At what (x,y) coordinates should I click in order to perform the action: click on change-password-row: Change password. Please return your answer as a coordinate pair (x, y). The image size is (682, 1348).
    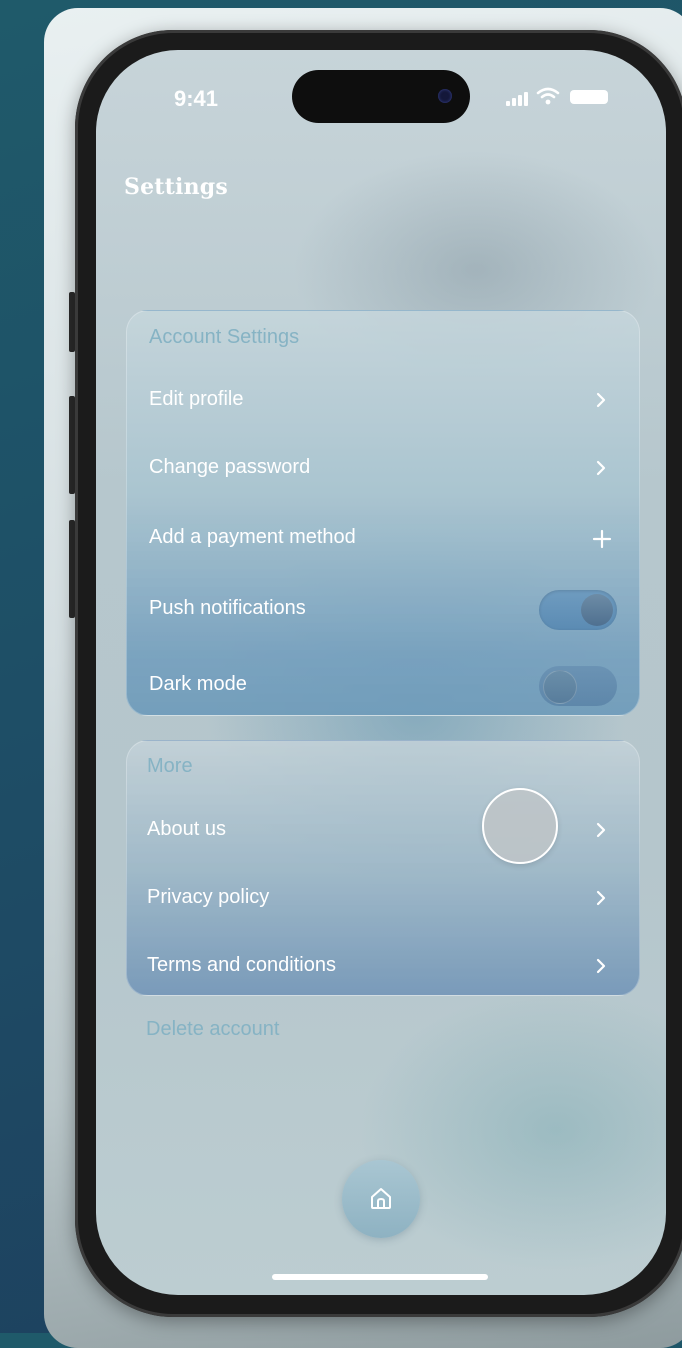
    Looking at the image, I should click on (383, 469).